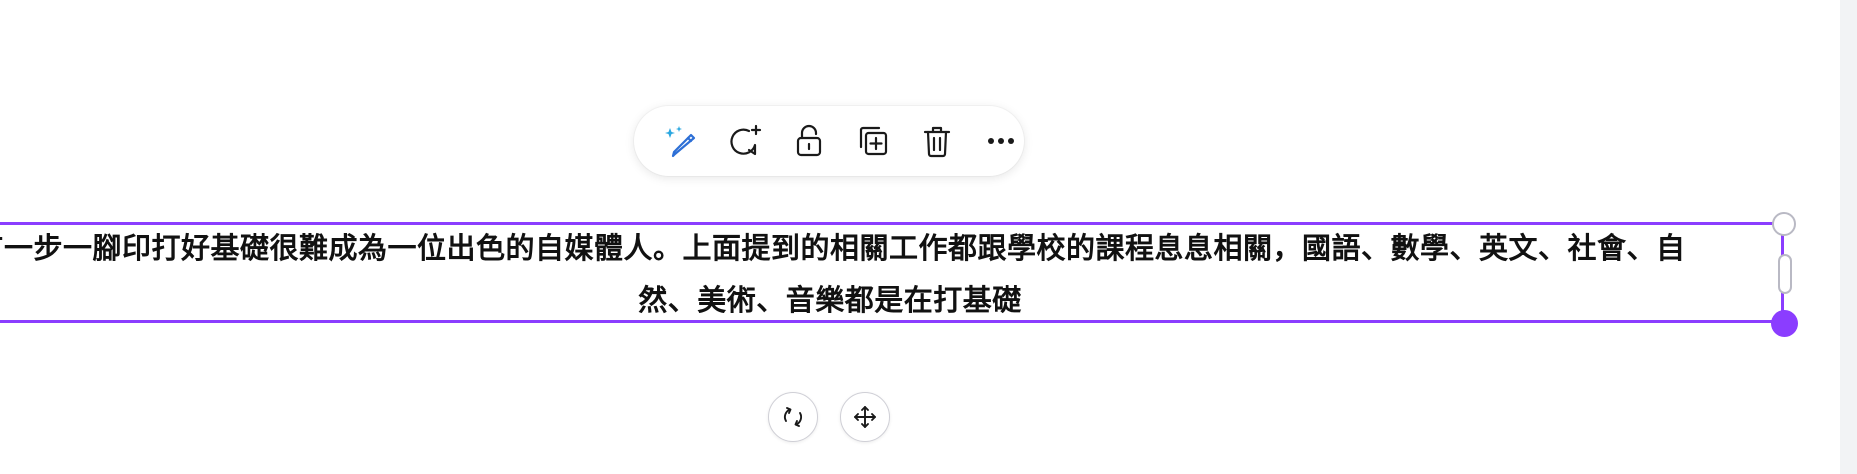  I want to click on comment-plus-icon, so click(746, 140).